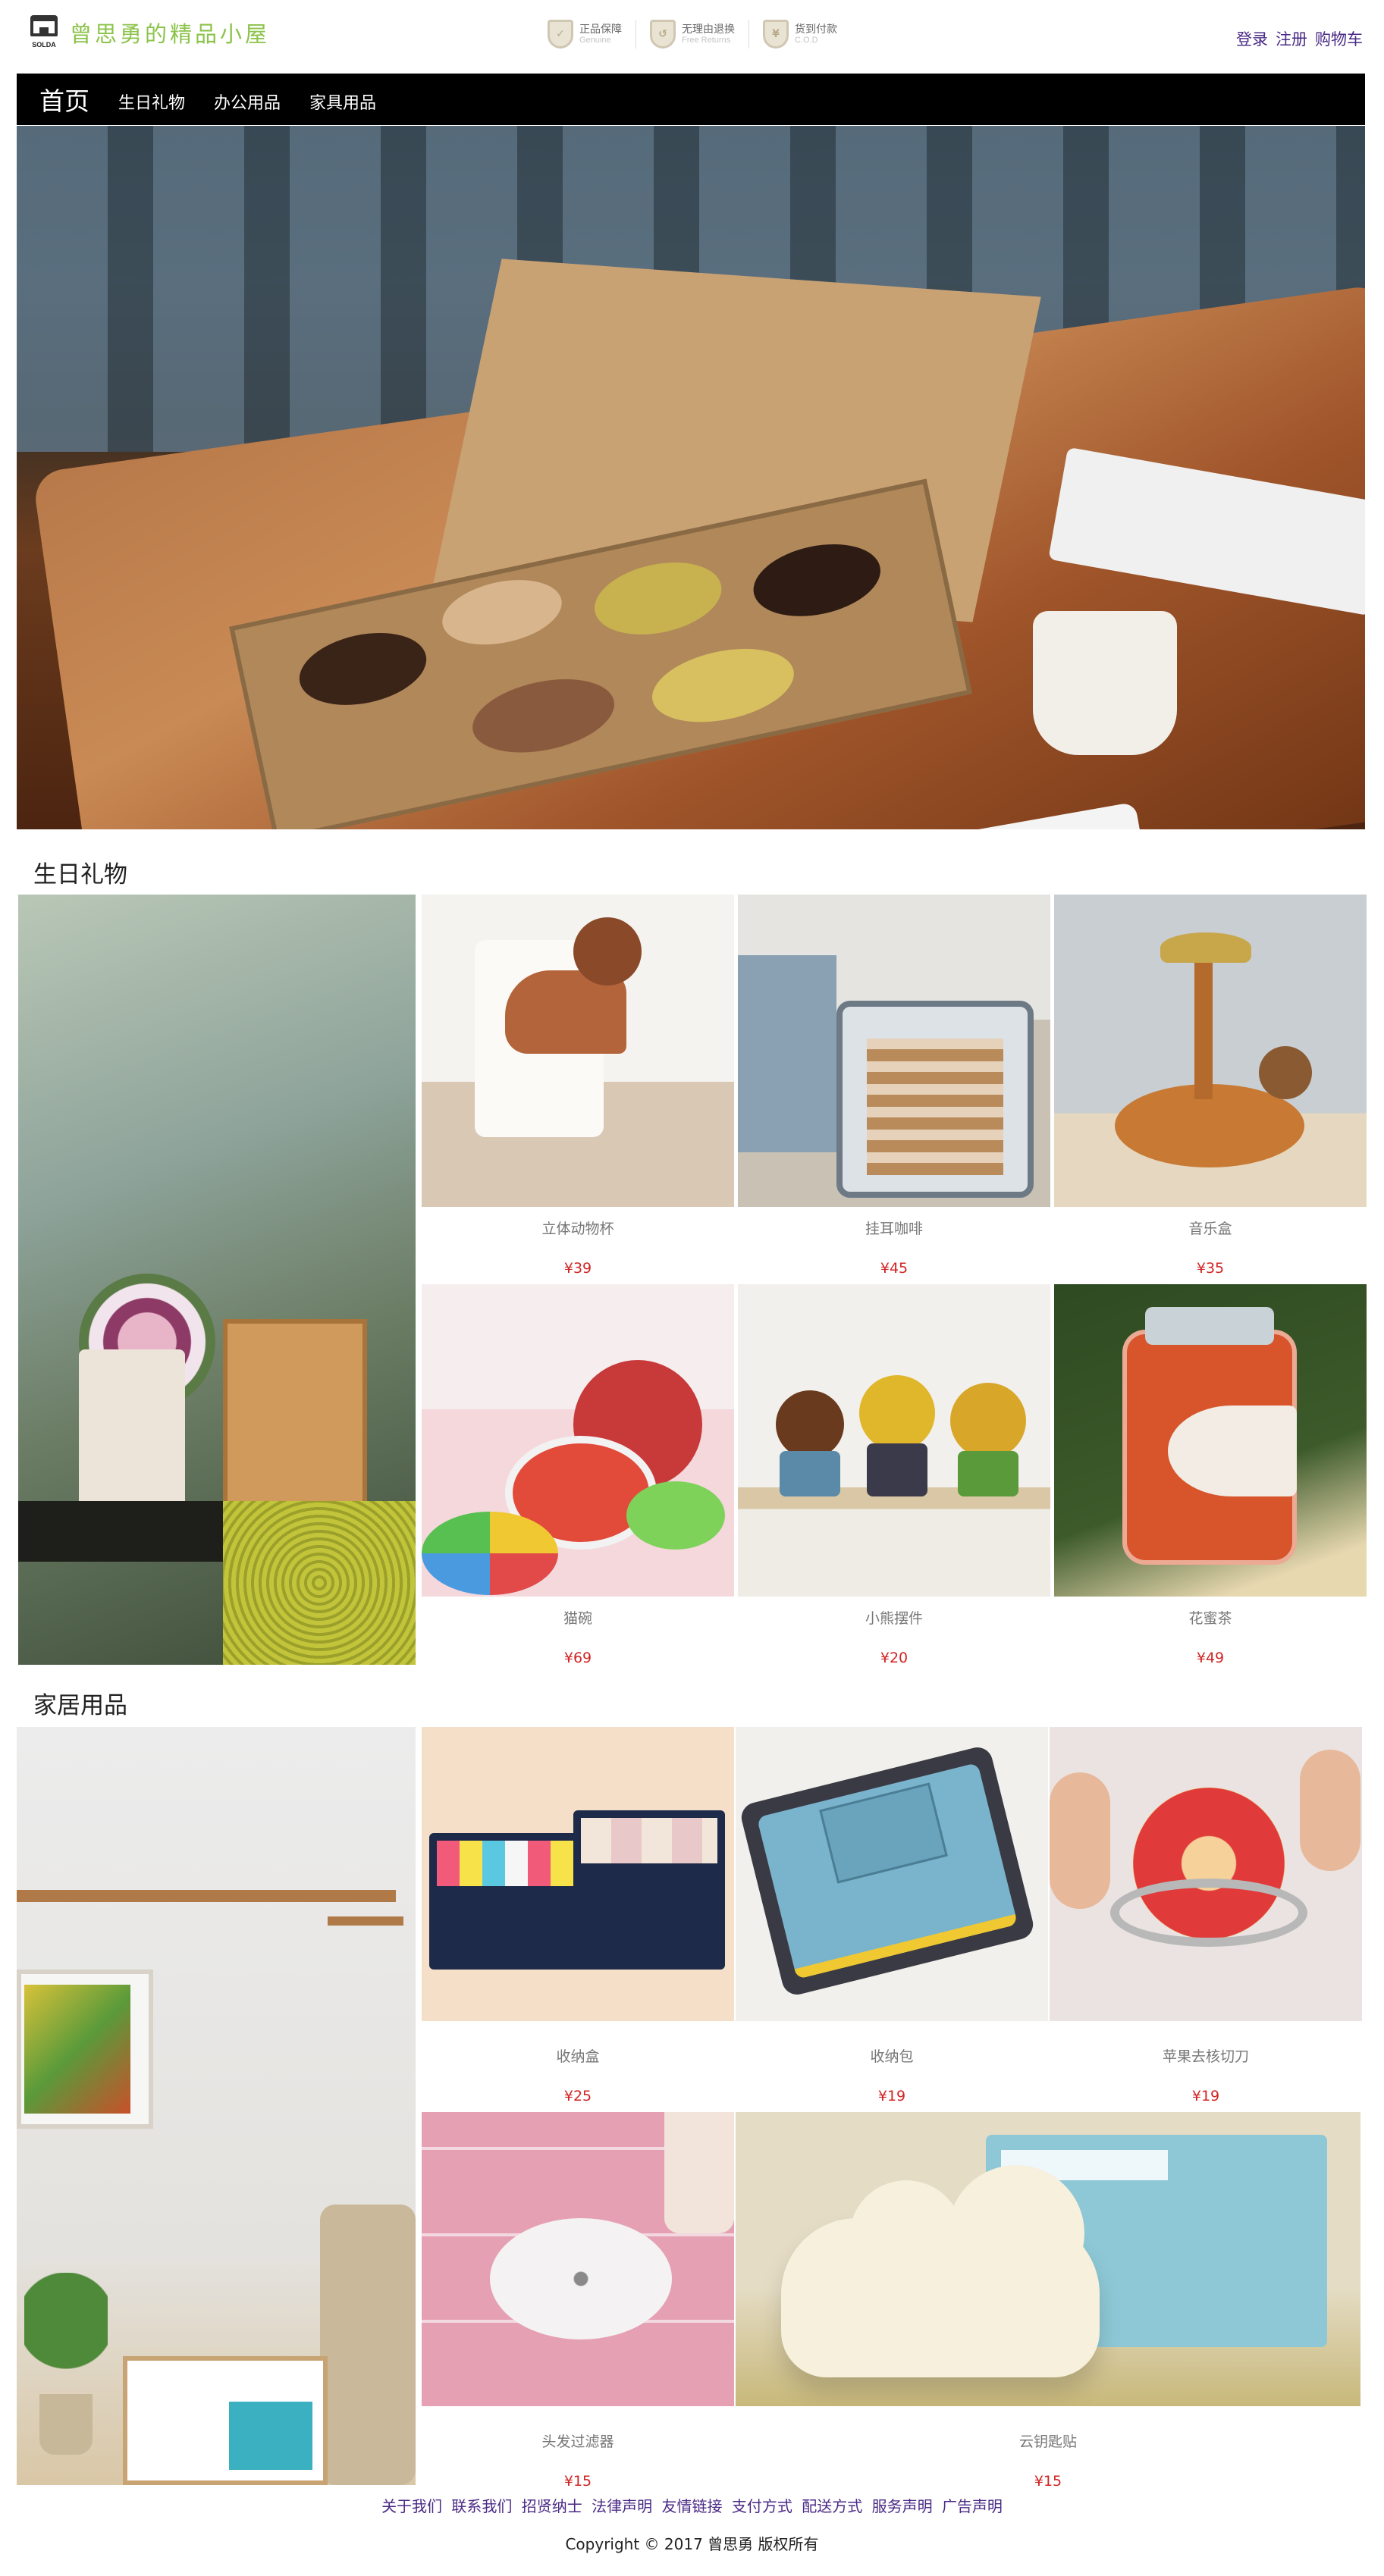 The height and width of the screenshot is (2576, 1384). Describe the element at coordinates (1105, 683) in the screenshot. I see `hero-cup` at that location.